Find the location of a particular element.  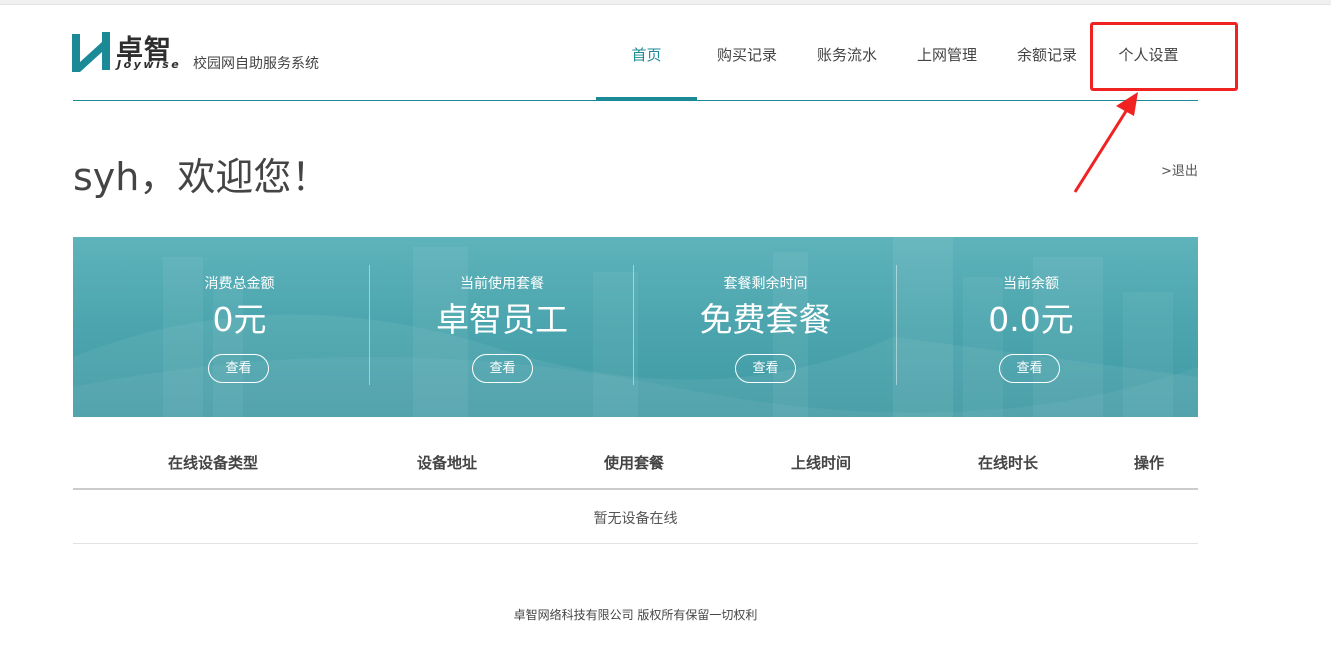

stat-value: 卓智员工 is located at coordinates (502, 319).